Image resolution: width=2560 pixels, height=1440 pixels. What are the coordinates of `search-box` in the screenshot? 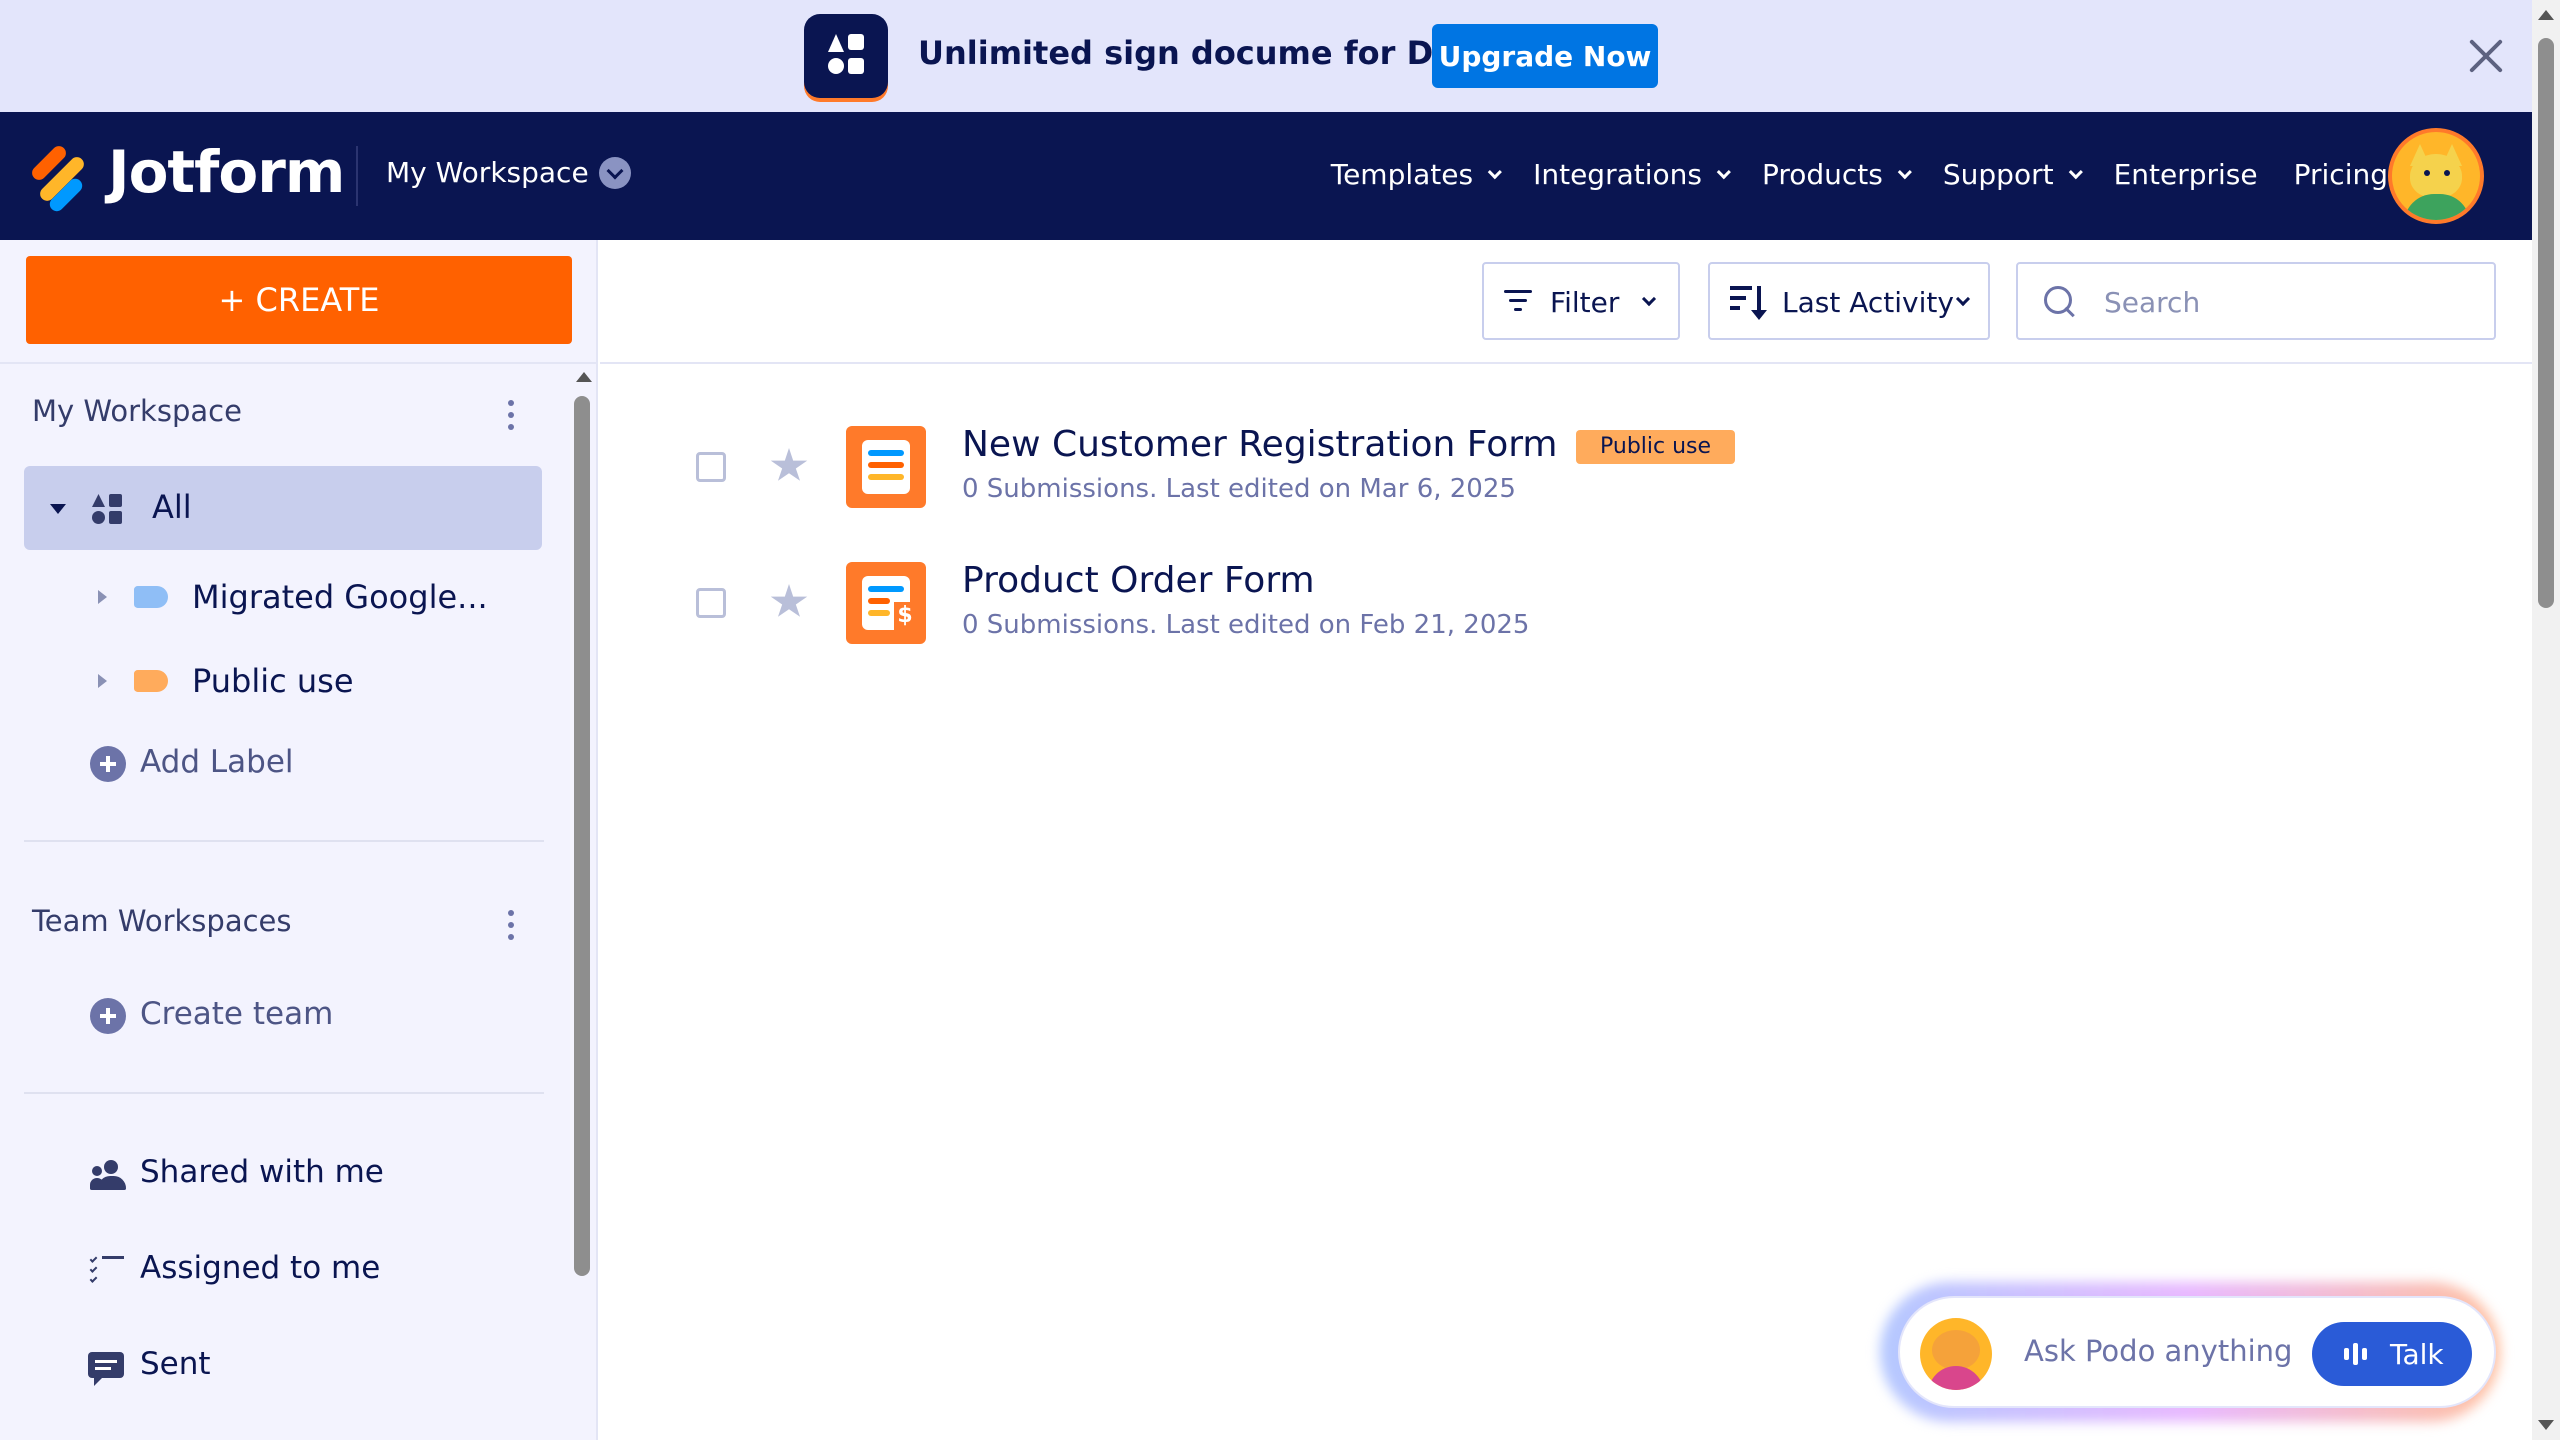 It's located at (2256, 301).